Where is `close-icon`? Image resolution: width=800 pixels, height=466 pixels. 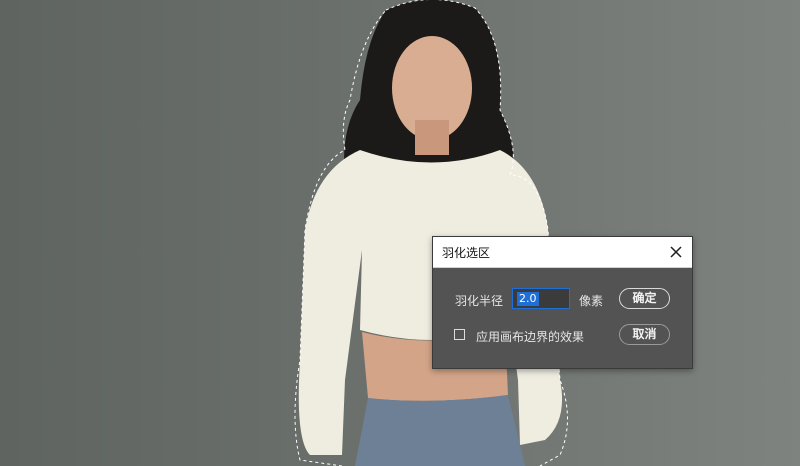
close-icon is located at coordinates (676, 252).